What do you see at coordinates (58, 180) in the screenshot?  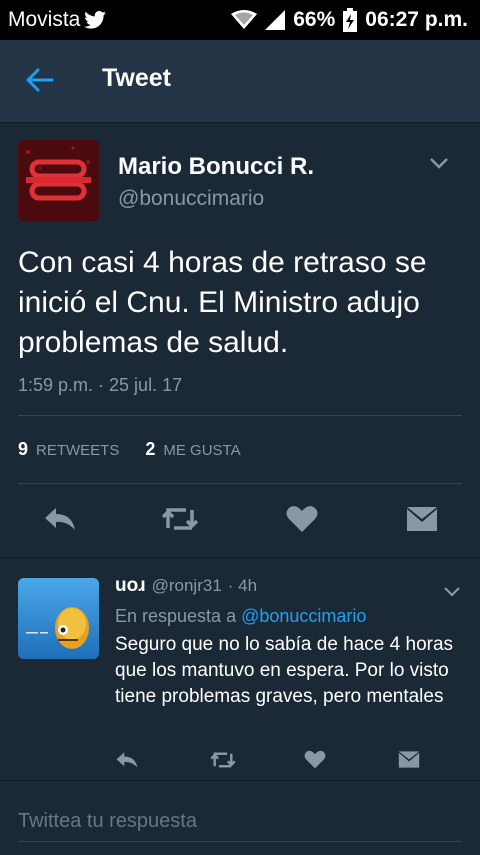 I see `author-avatar` at bounding box center [58, 180].